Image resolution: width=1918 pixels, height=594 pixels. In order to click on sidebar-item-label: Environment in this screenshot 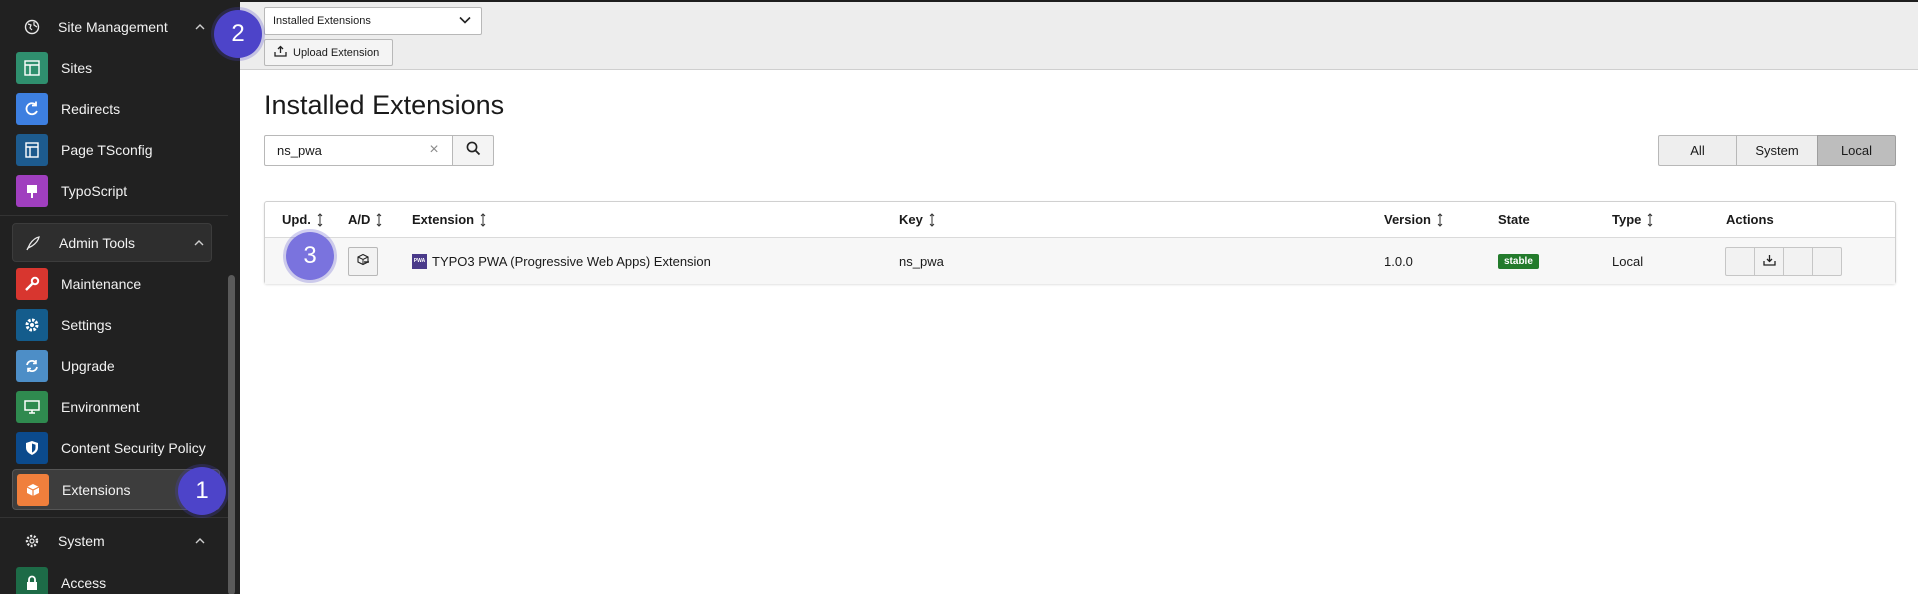, I will do `click(100, 406)`.